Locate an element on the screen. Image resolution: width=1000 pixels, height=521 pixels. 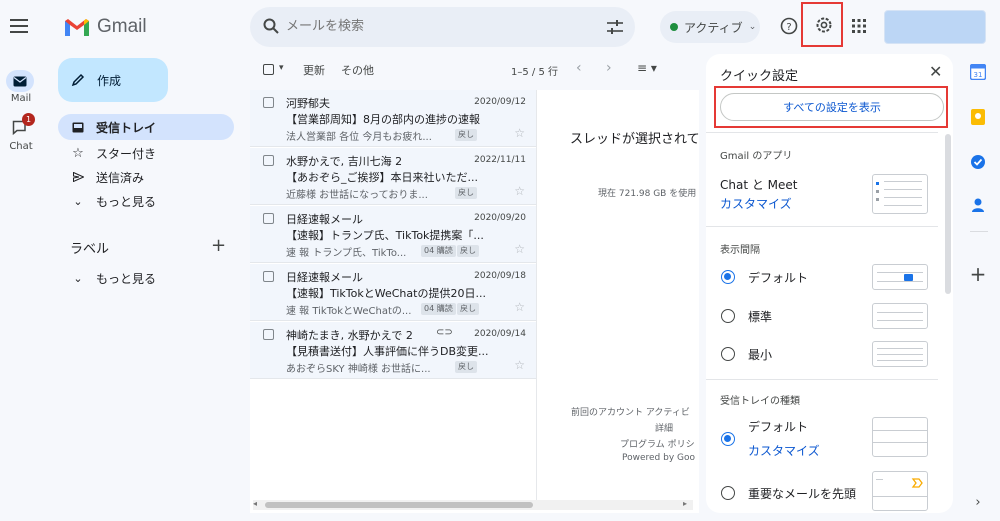
status-dot-icon is located at coordinates (674, 27).